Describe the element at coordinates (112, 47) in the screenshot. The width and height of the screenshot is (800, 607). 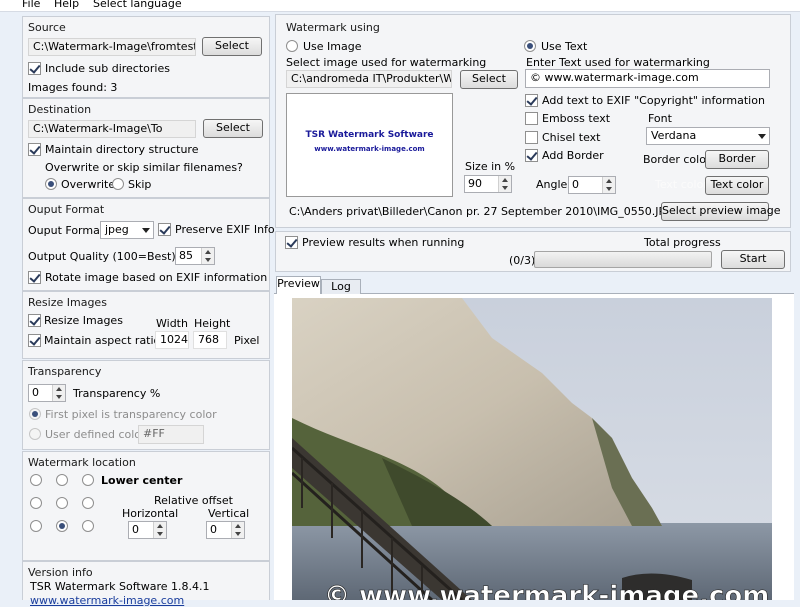
I see `source-path-field: C:\Watermark-Image\fromtest` at that location.